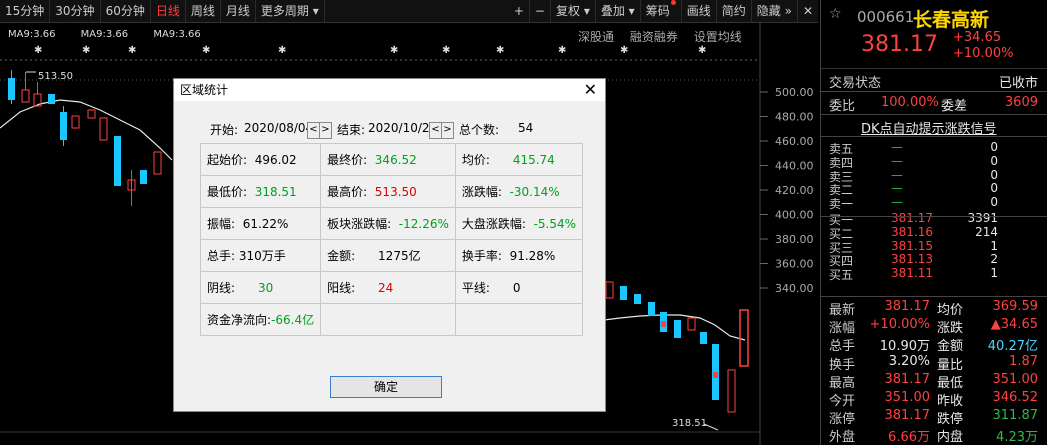 This screenshot has height=445, width=1047. I want to click on stat-value: 40.27亿, so click(1012, 347).